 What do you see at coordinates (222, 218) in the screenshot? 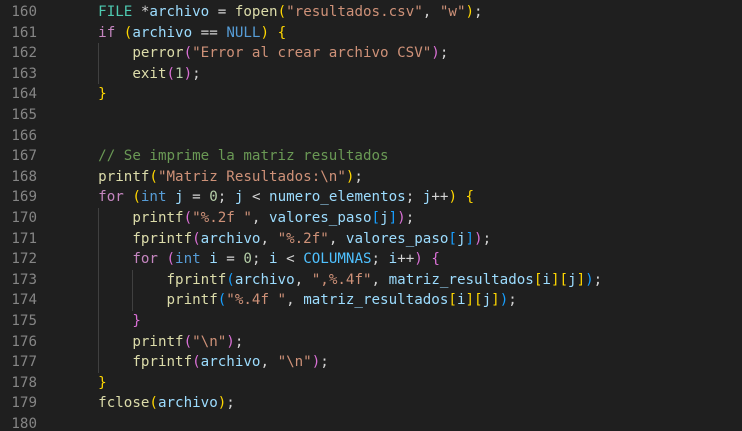
I see `code-token: "%.2f "` at bounding box center [222, 218].